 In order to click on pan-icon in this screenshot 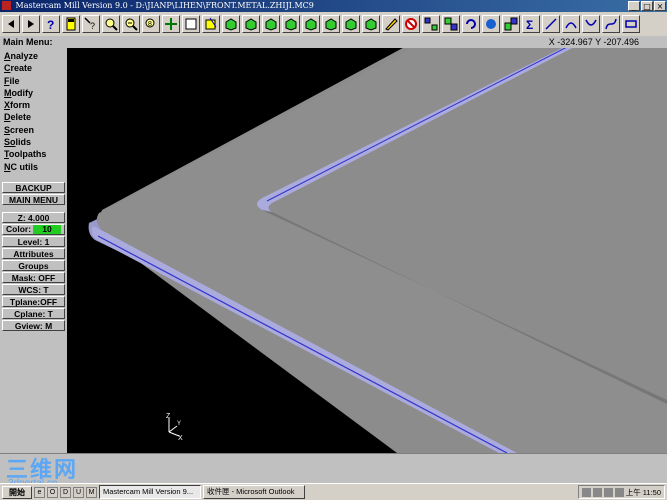, I will do `click(171, 24)`.